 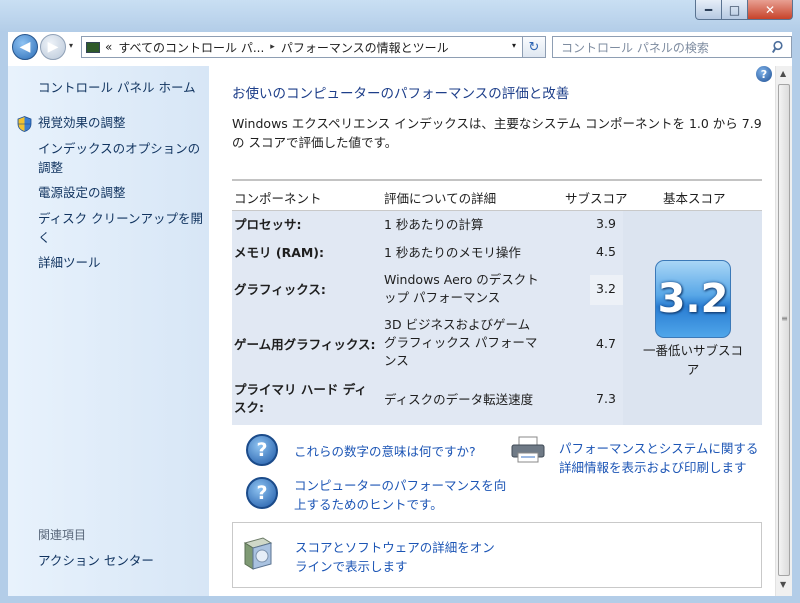 What do you see at coordinates (461, 288) in the screenshot?
I see `component-detail: Windows Aero のデスクトップ パフォーマンス` at bounding box center [461, 288].